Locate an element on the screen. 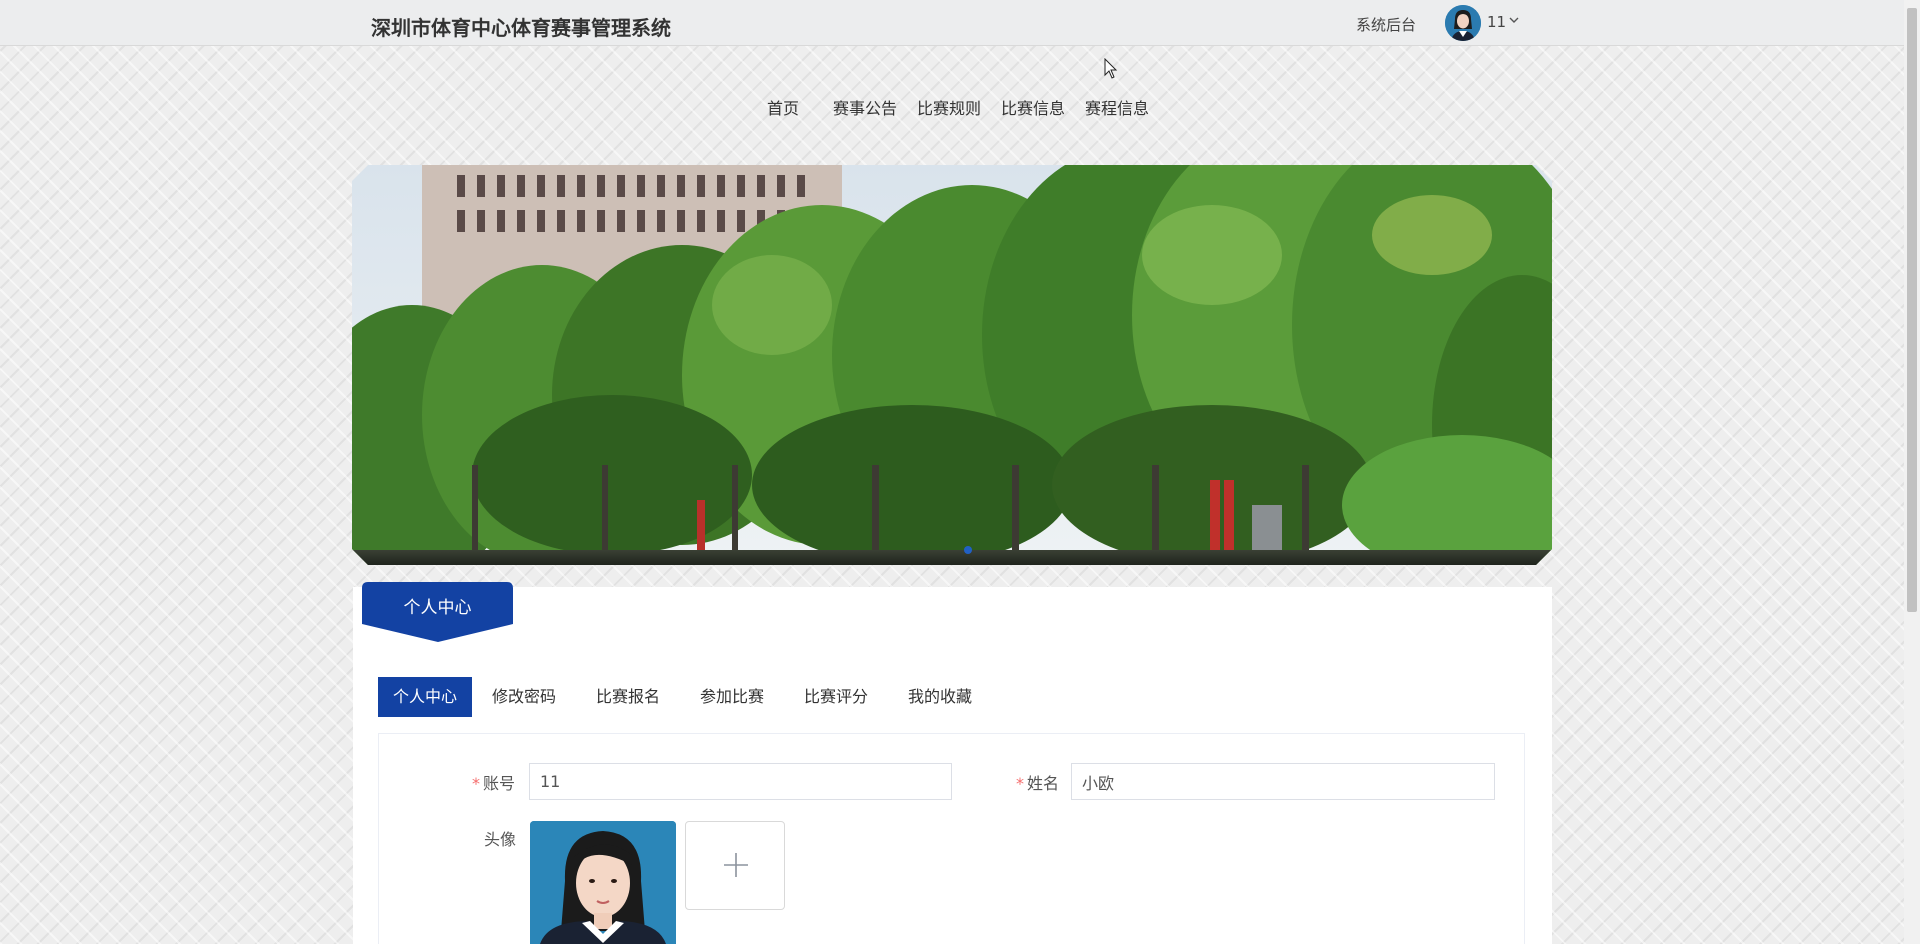 The width and height of the screenshot is (1920, 944). name-input is located at coordinates (1283, 781).